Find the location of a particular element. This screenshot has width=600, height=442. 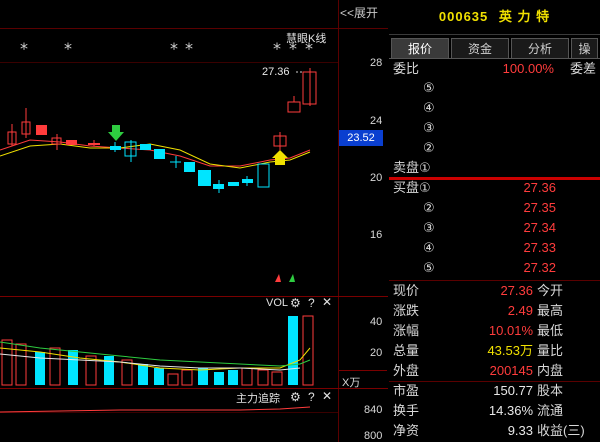

chg-value: 2.49 is located at coordinates (520, 310).